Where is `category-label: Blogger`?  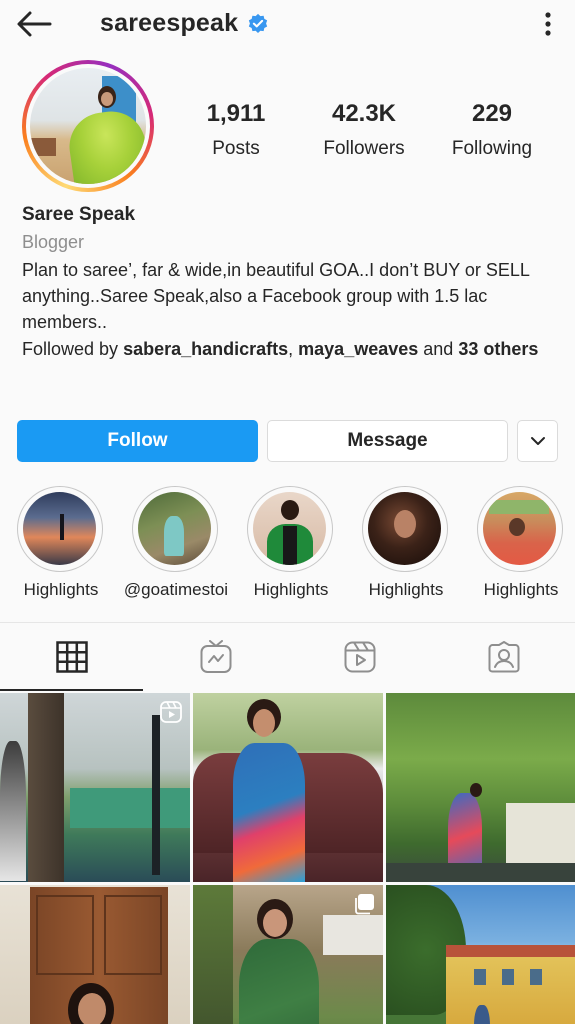
category-label: Blogger is located at coordinates (53, 242).